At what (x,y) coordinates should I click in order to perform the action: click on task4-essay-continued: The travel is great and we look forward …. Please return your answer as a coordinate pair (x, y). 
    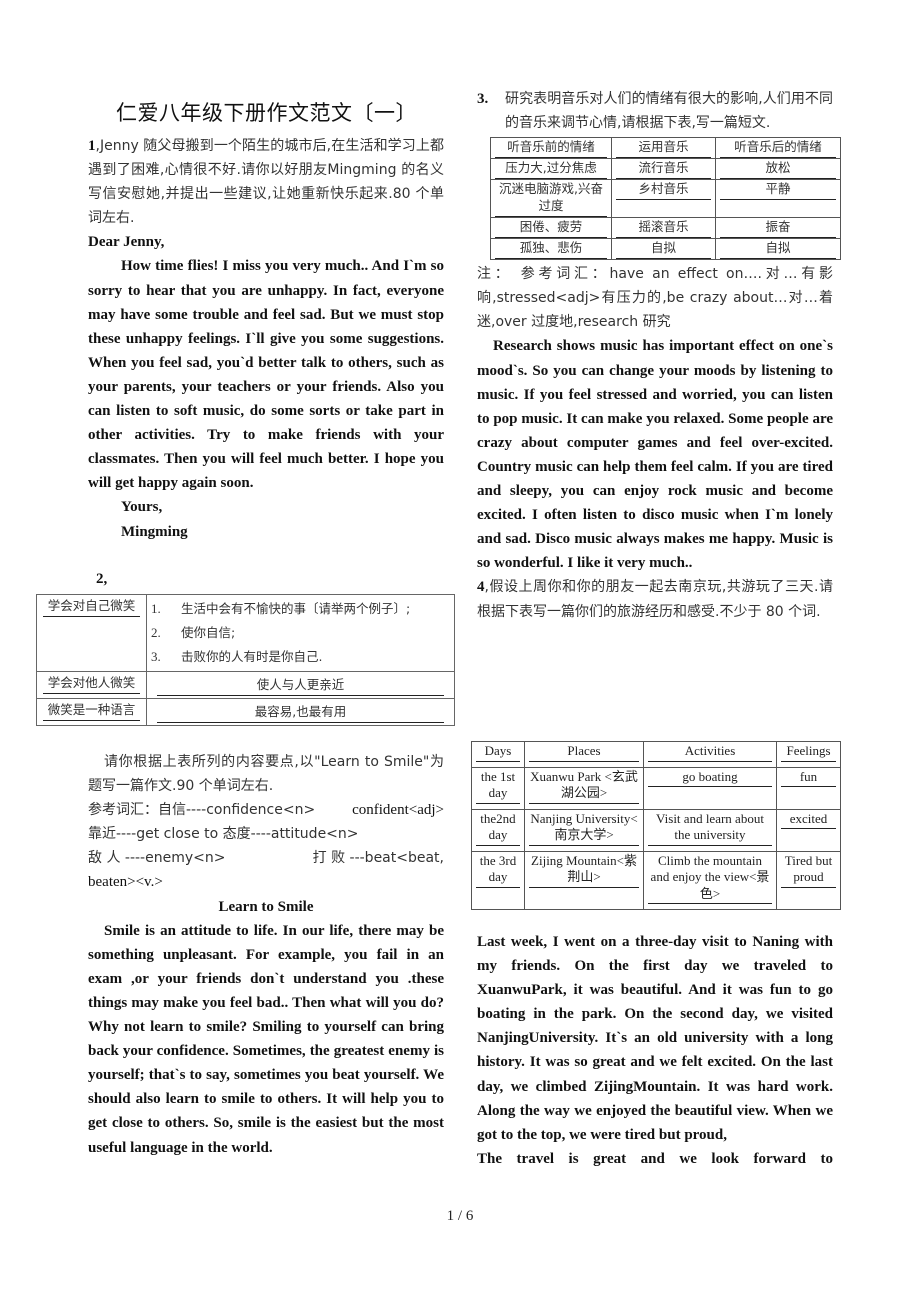
    Looking at the image, I should click on (655, 1158).